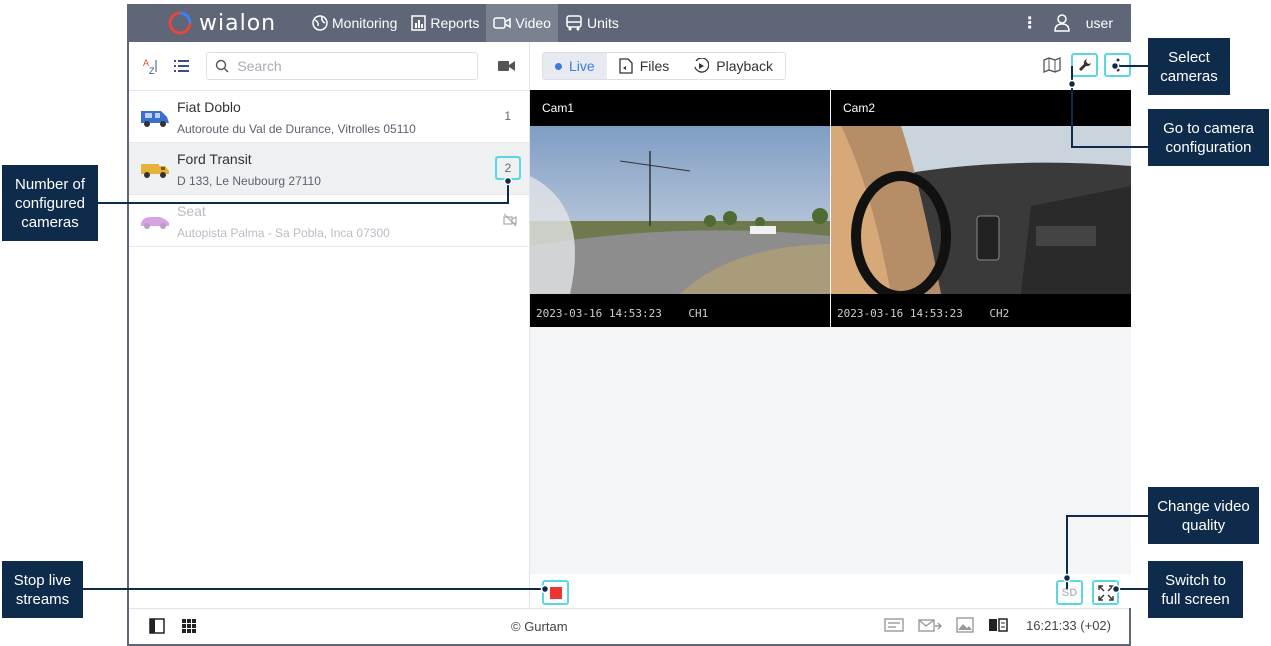  What do you see at coordinates (1189, 66) in the screenshot?
I see `callout-select-cameras: Select cameras` at bounding box center [1189, 66].